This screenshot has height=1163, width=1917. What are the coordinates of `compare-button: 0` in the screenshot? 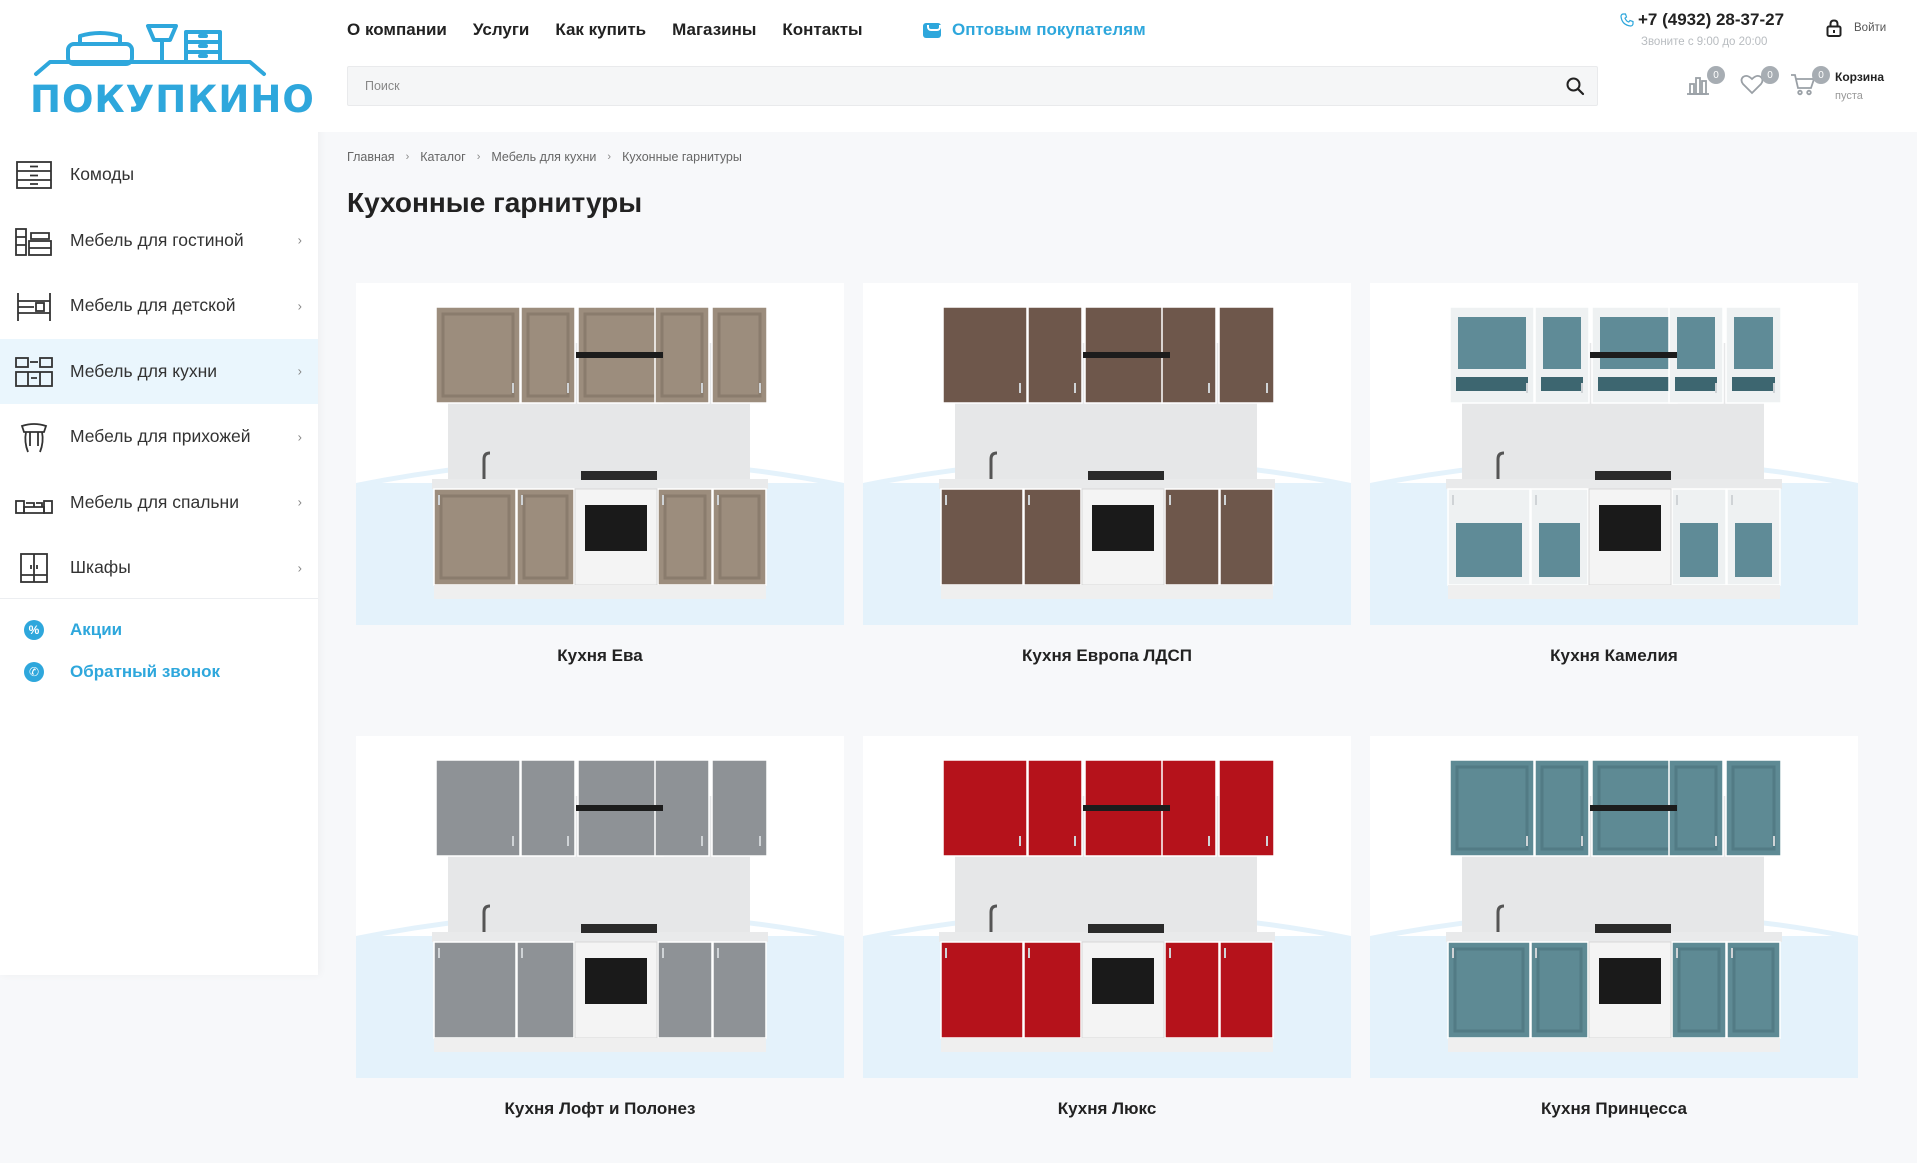 It's located at (1705, 83).